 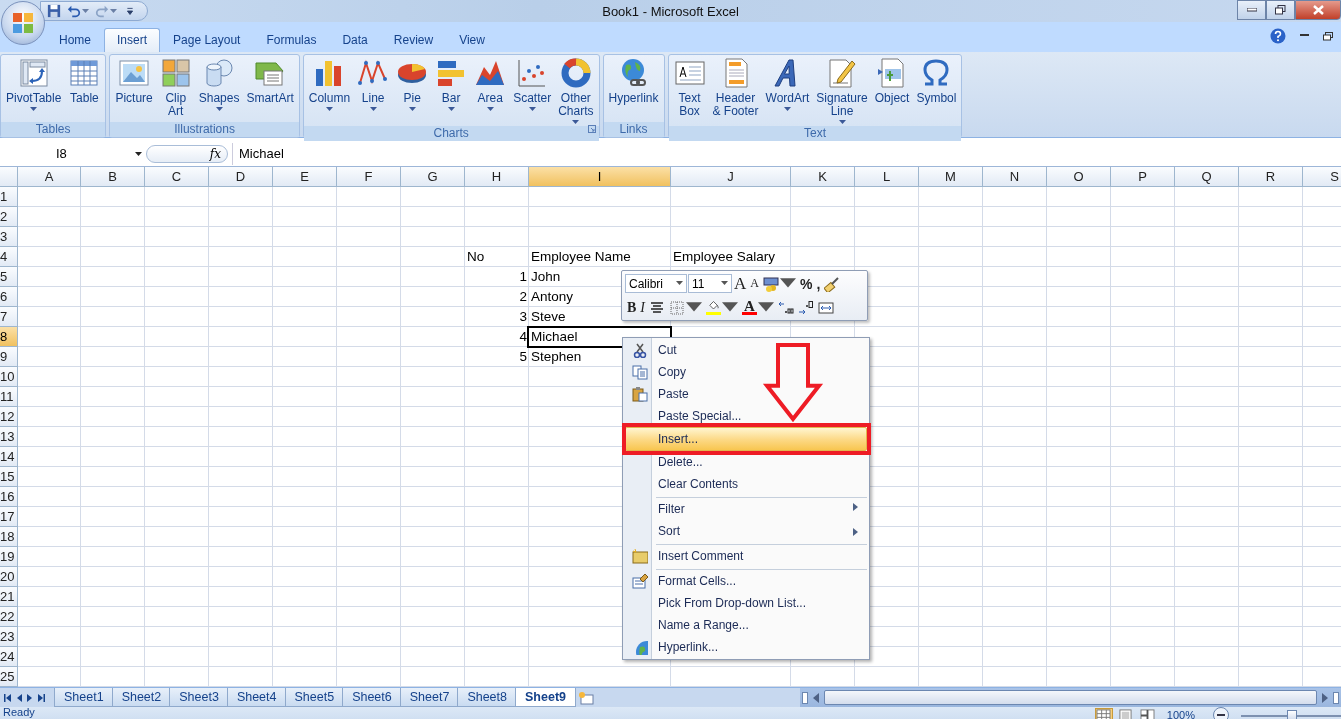 What do you see at coordinates (9, 397) in the screenshot?
I see `row-header: 11` at bounding box center [9, 397].